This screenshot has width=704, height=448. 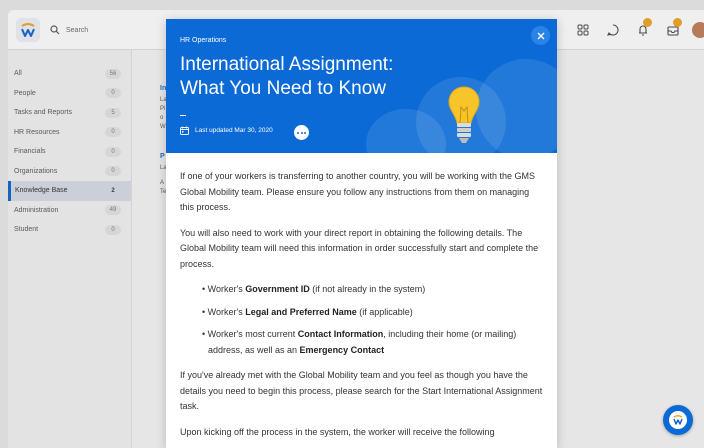 I want to click on more-options-button, so click(x=301, y=132).